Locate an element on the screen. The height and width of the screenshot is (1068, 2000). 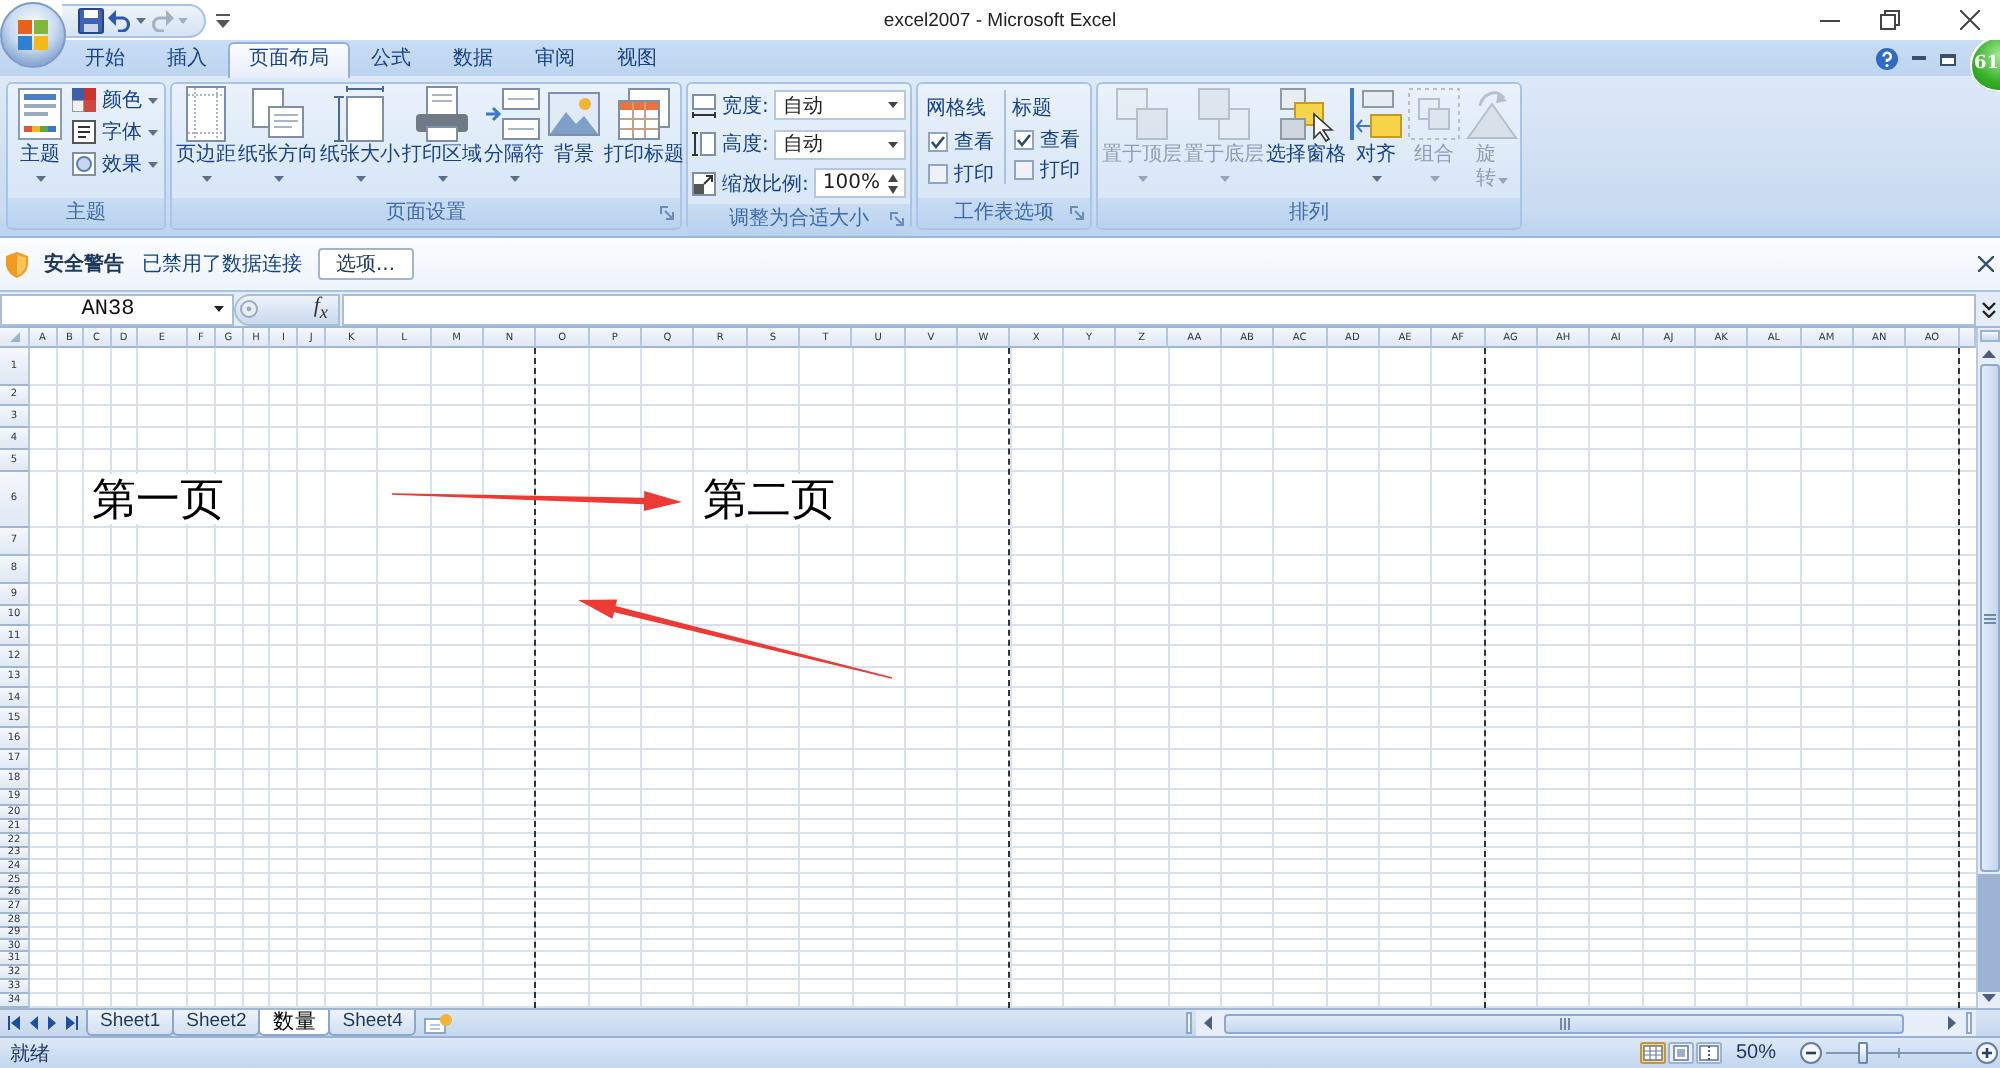
group-label: 调整为合适大小 is located at coordinates (799, 219).